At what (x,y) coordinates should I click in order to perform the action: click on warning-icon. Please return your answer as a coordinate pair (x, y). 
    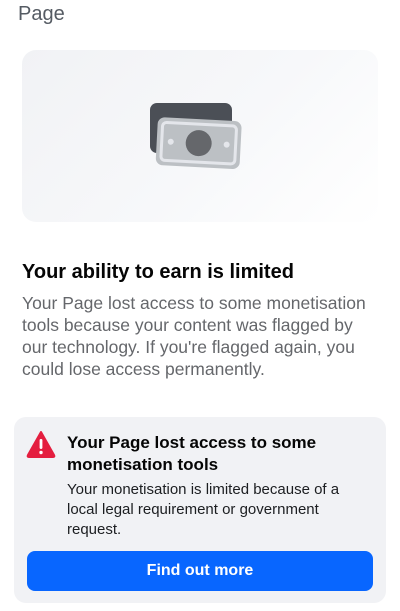
    Looking at the image, I should click on (41, 444).